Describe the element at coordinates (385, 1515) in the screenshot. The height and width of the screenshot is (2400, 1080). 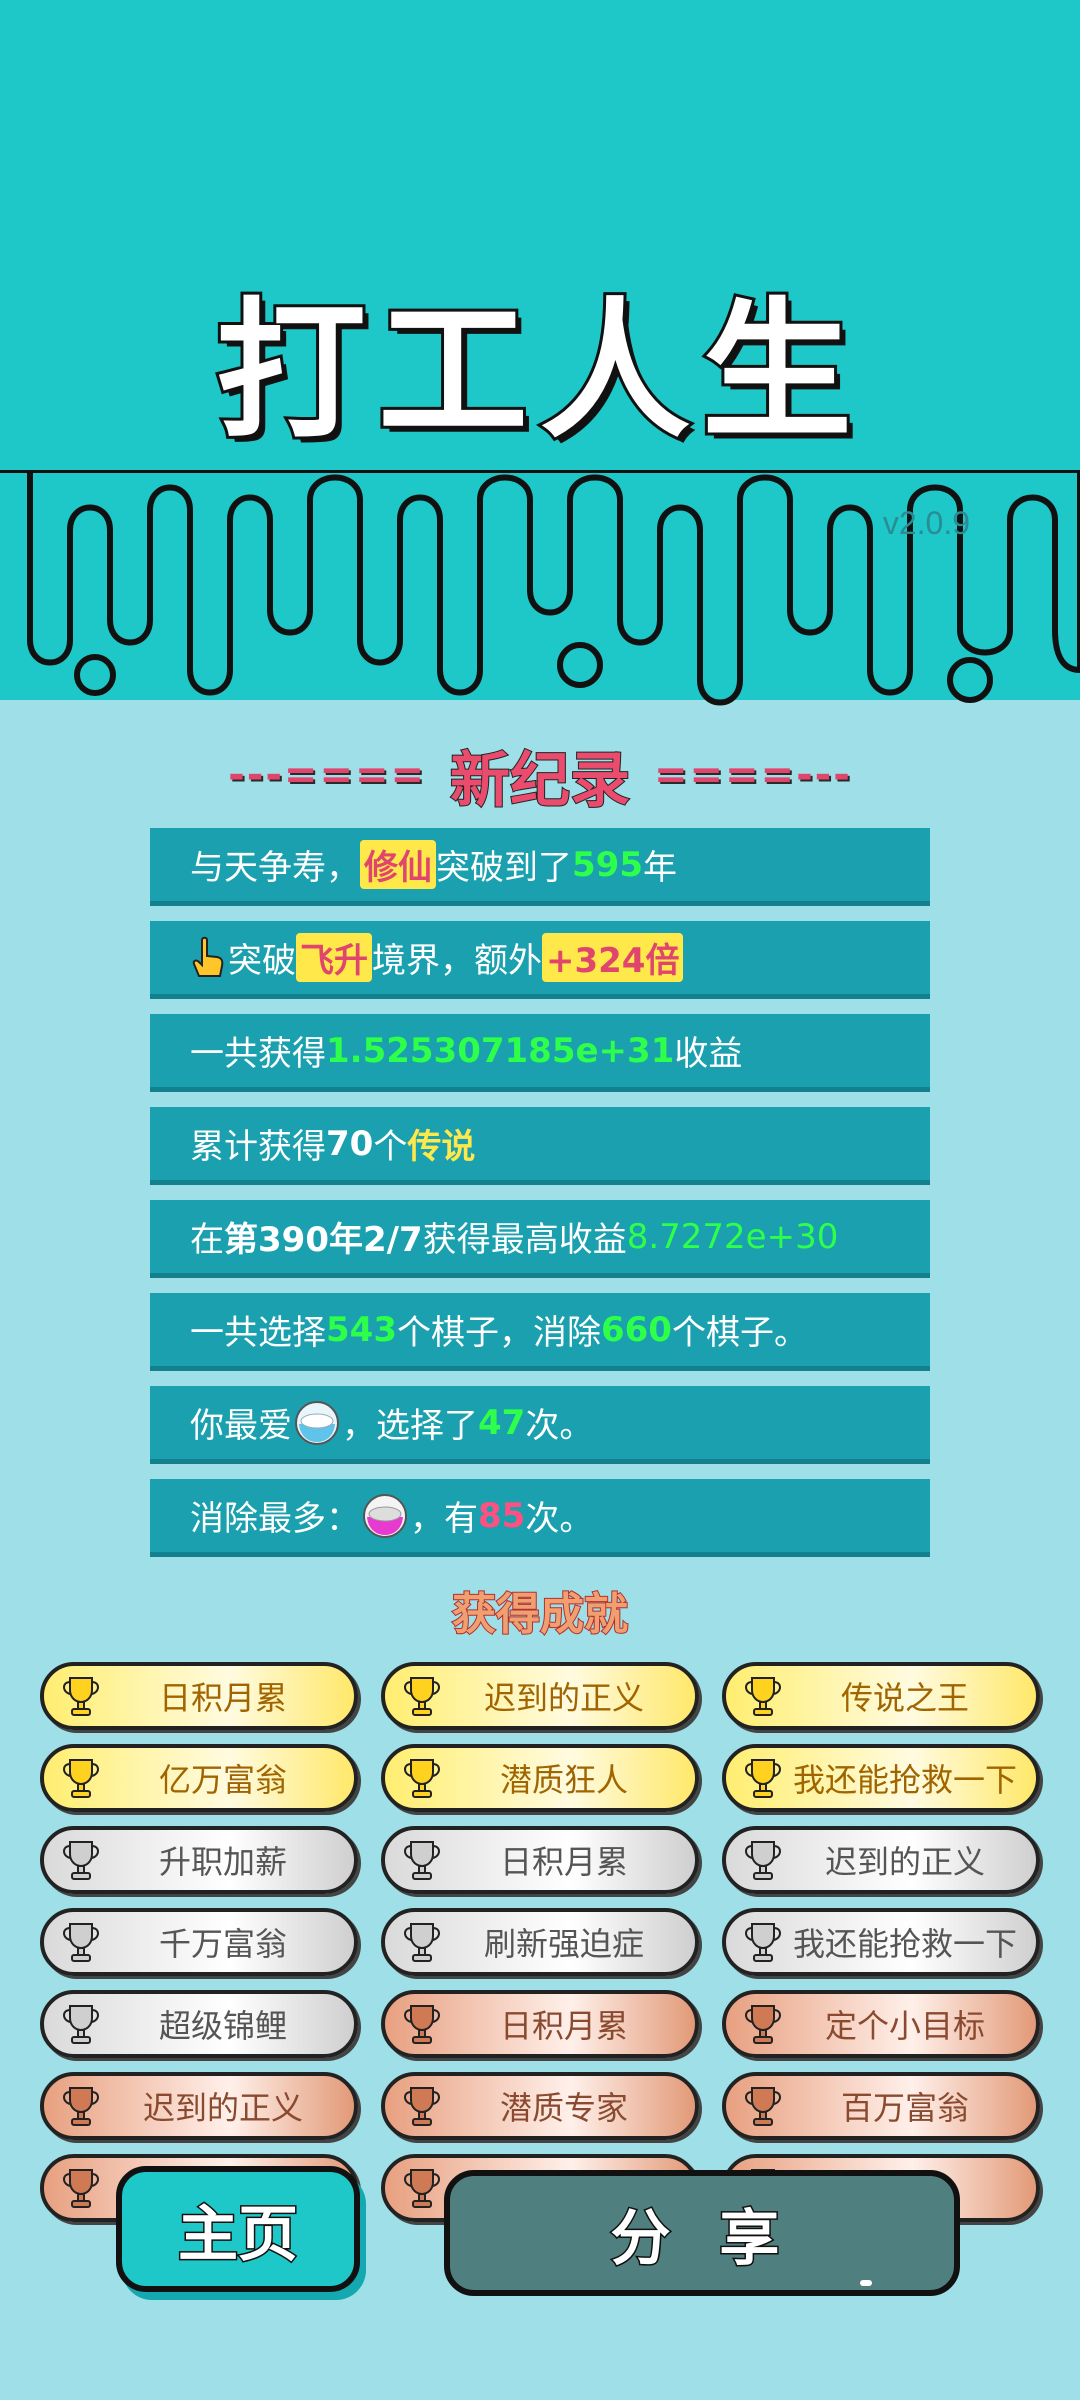
I see `rice-bowl-pink-icon` at that location.